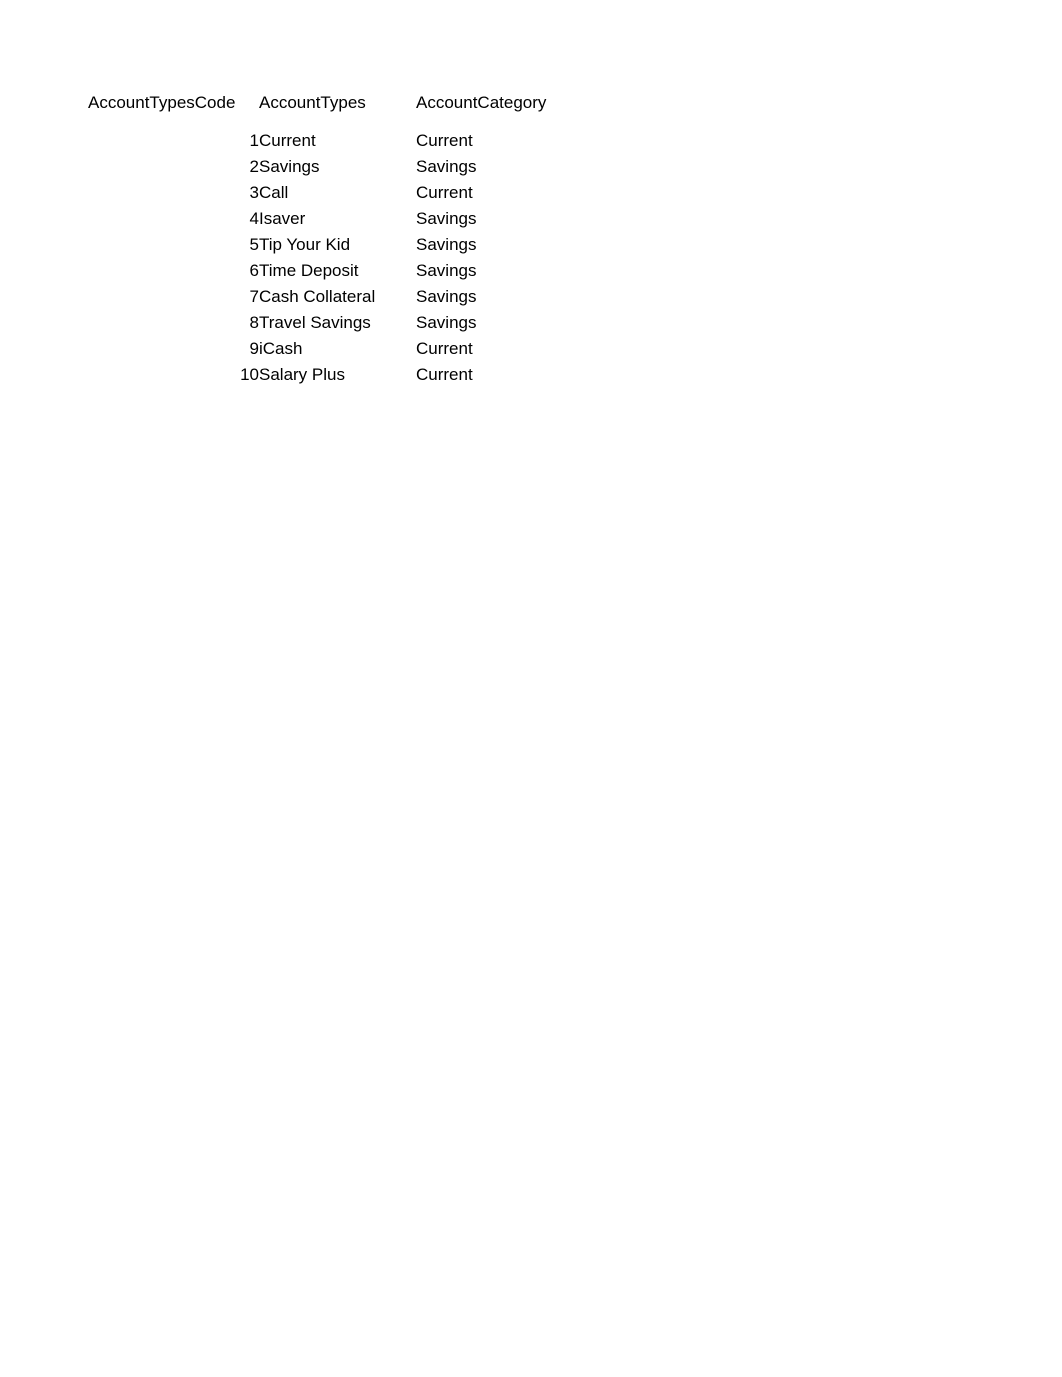 Image resolution: width=1062 pixels, height=1377 pixels. Describe the element at coordinates (337, 349) in the screenshot. I see `cell-account-types: iCash` at that location.